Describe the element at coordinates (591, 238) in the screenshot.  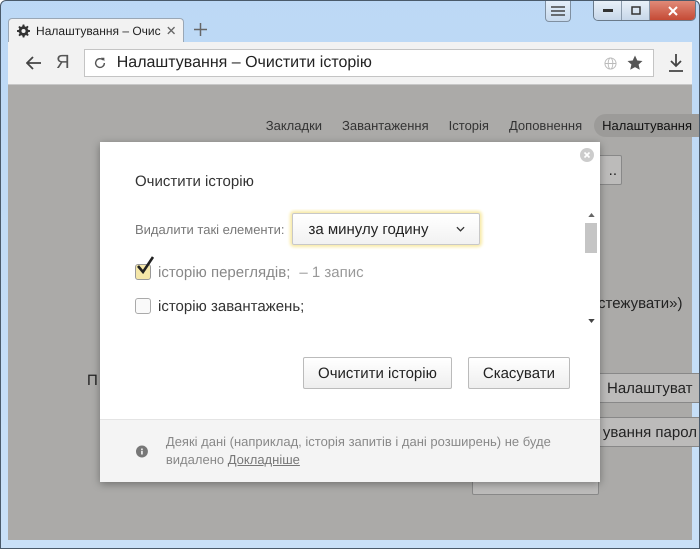
I see `scrollbar-thumb` at that location.